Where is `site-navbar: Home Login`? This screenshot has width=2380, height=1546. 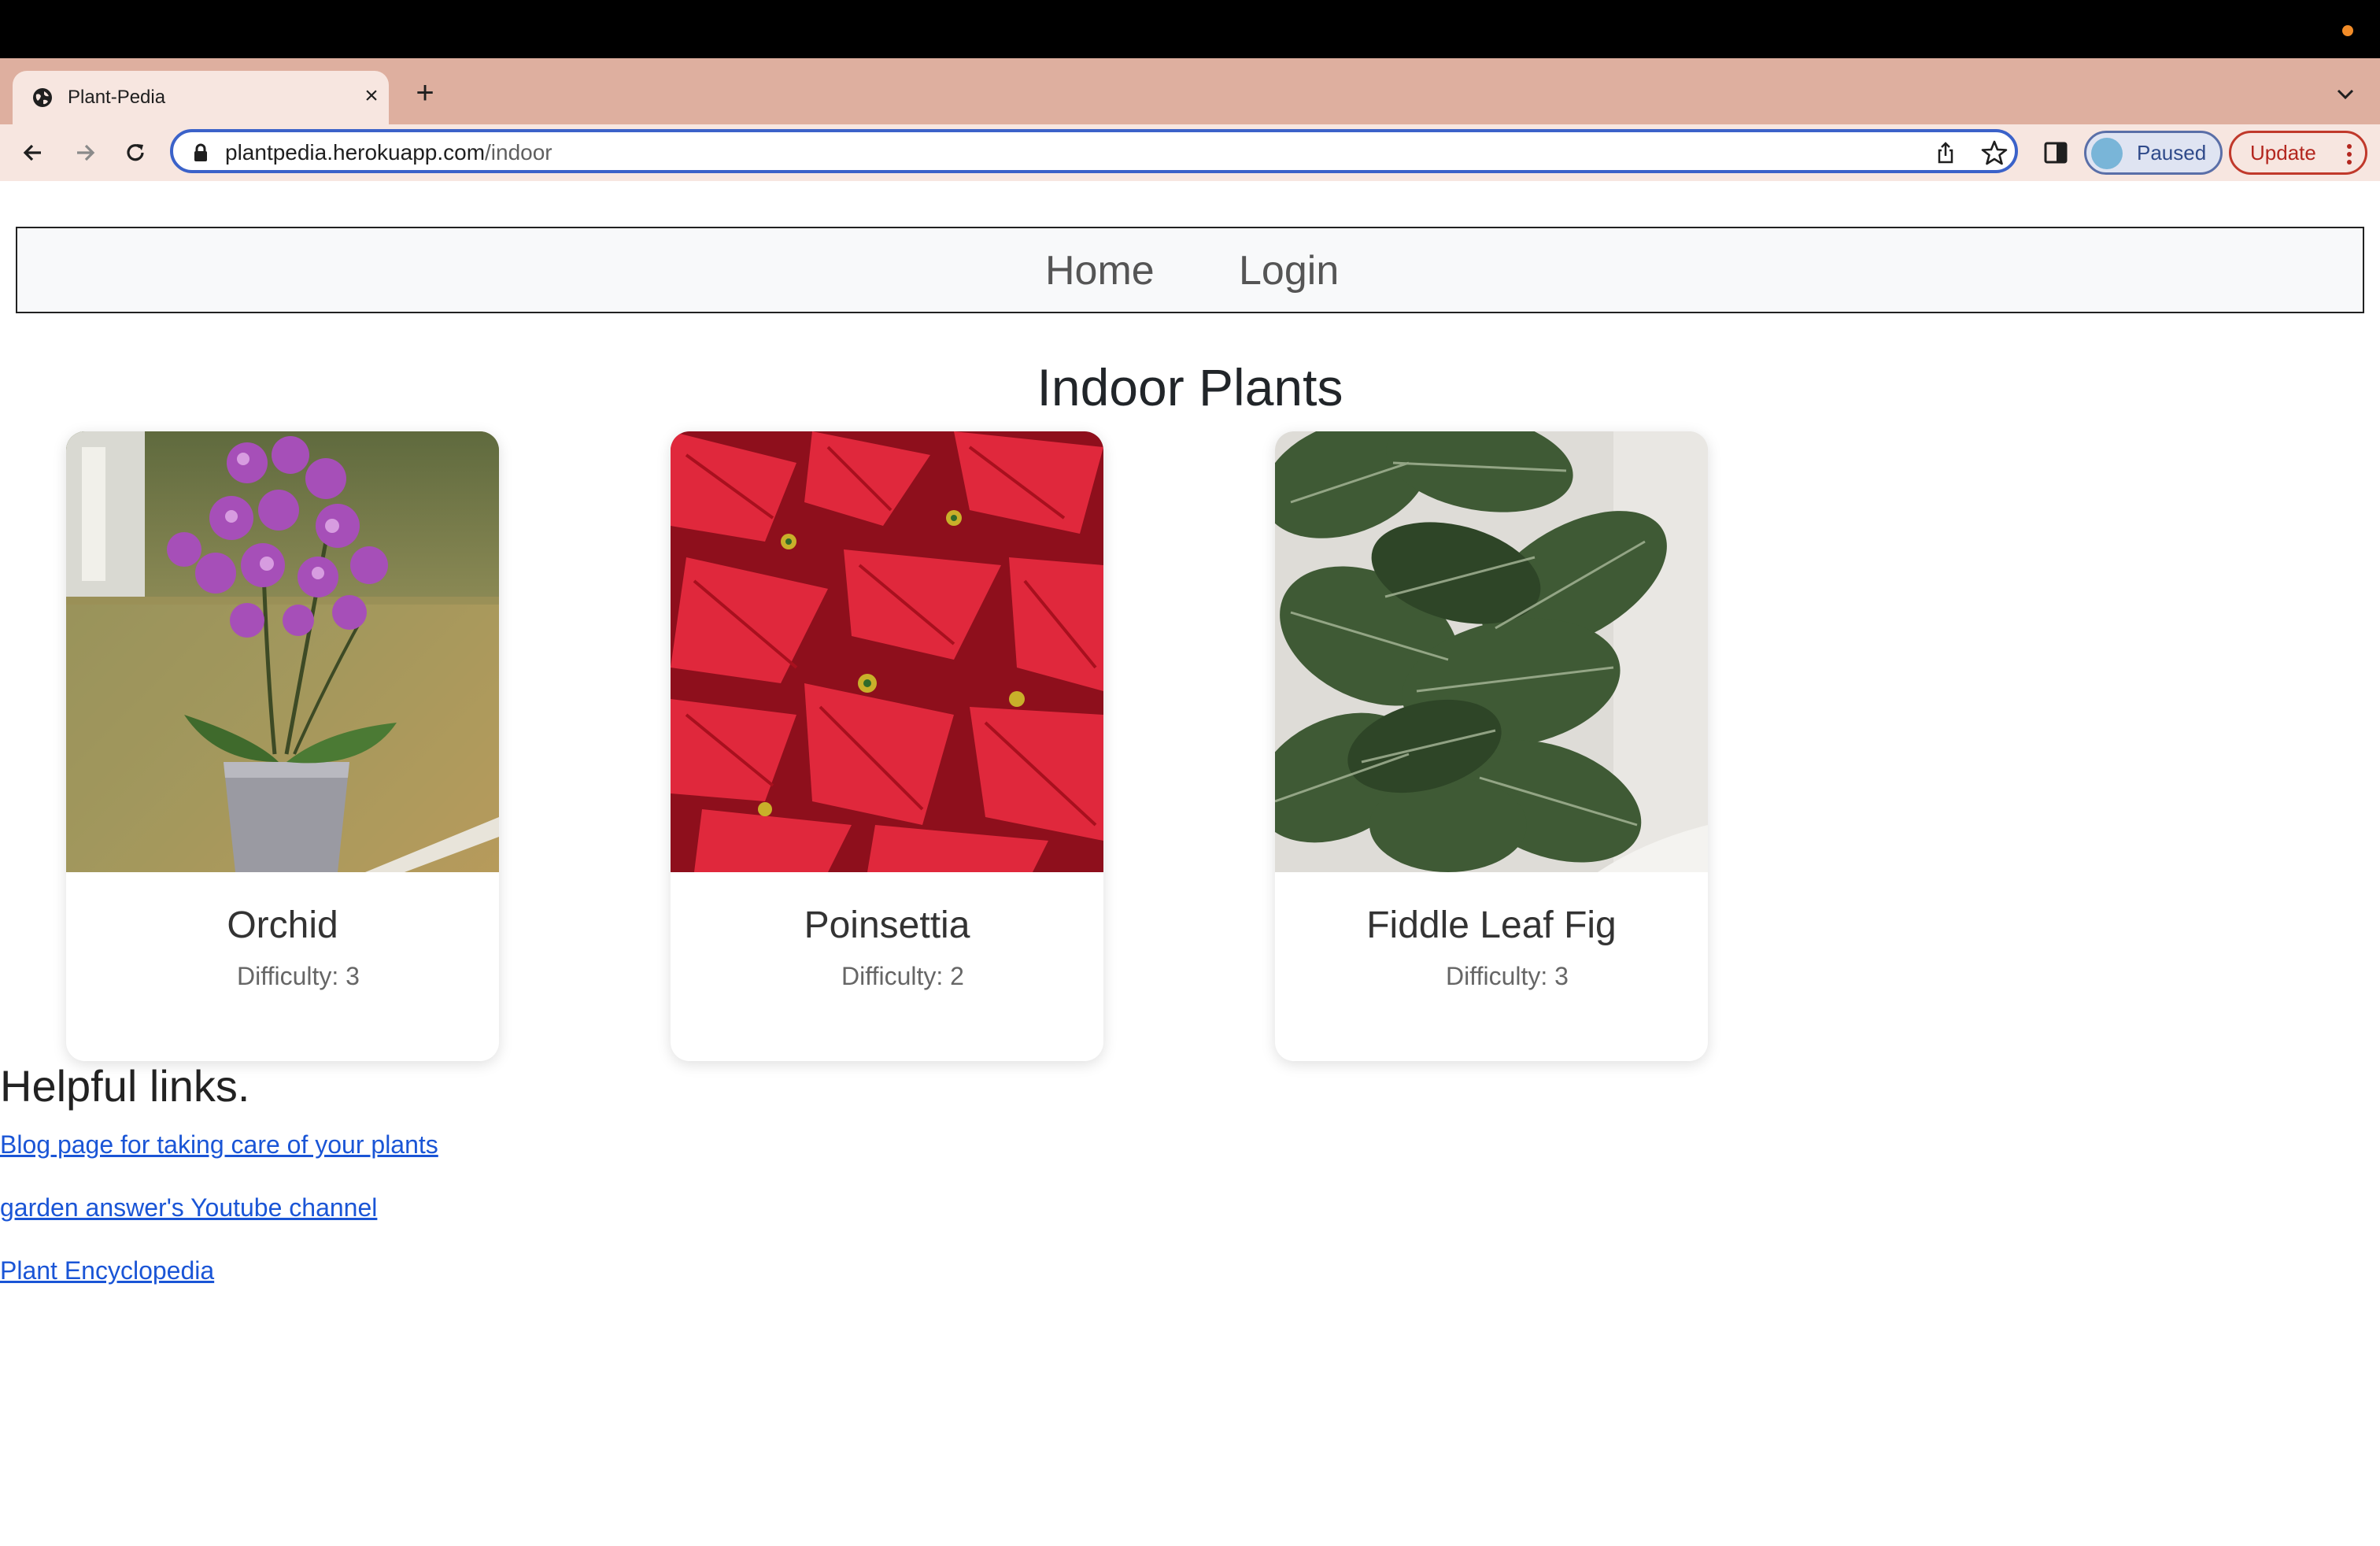 site-navbar: Home Login is located at coordinates (1190, 270).